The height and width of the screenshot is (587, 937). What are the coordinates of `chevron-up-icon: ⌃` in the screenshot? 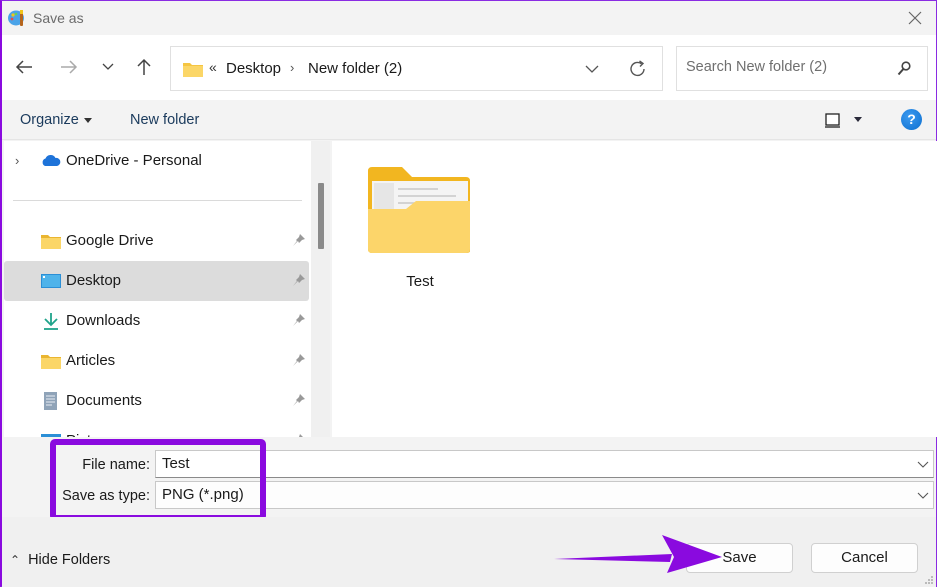 It's located at (15, 560).